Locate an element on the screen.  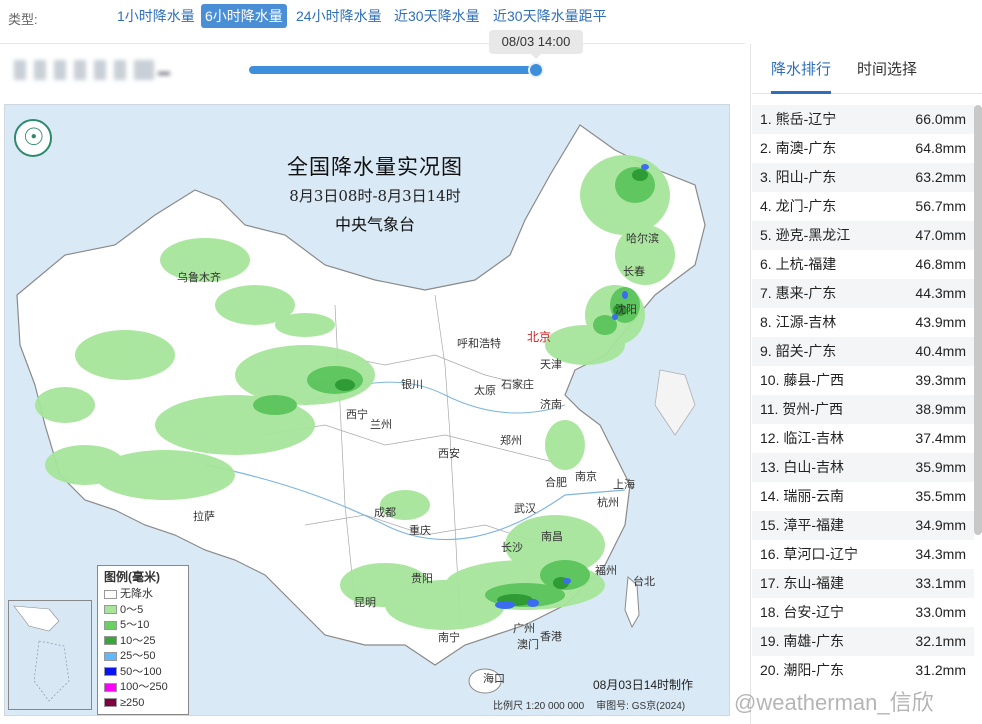
time-slider-track is located at coordinates (392, 70).